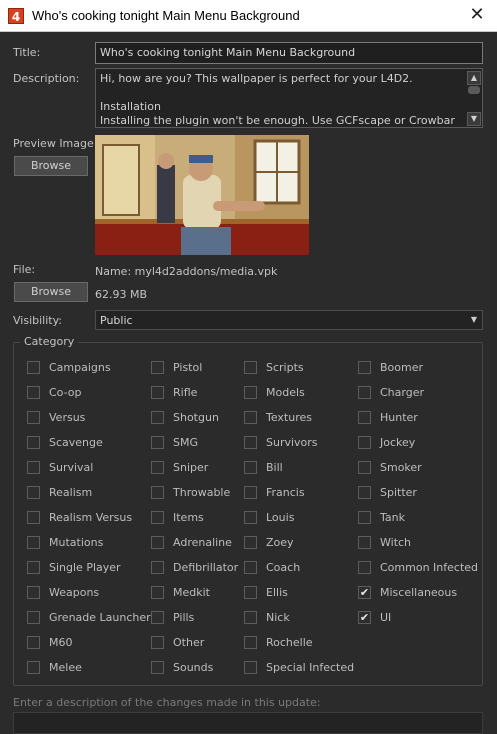 Image resolution: width=497 pixels, height=734 pixels. Describe the element at coordinates (280, 542) in the screenshot. I see `checkbox-label: Zoey` at that location.